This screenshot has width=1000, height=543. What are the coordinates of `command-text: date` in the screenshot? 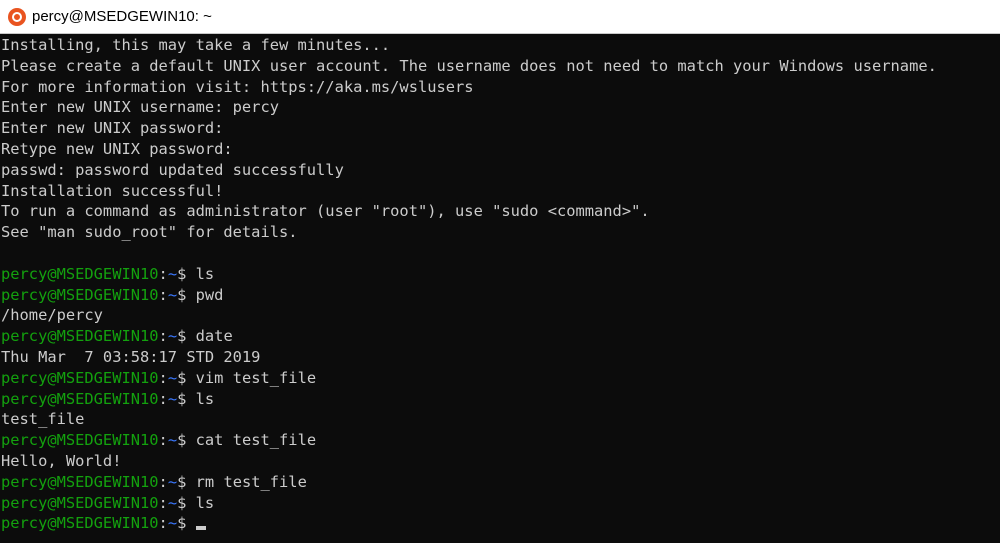 It's located at (214, 336).